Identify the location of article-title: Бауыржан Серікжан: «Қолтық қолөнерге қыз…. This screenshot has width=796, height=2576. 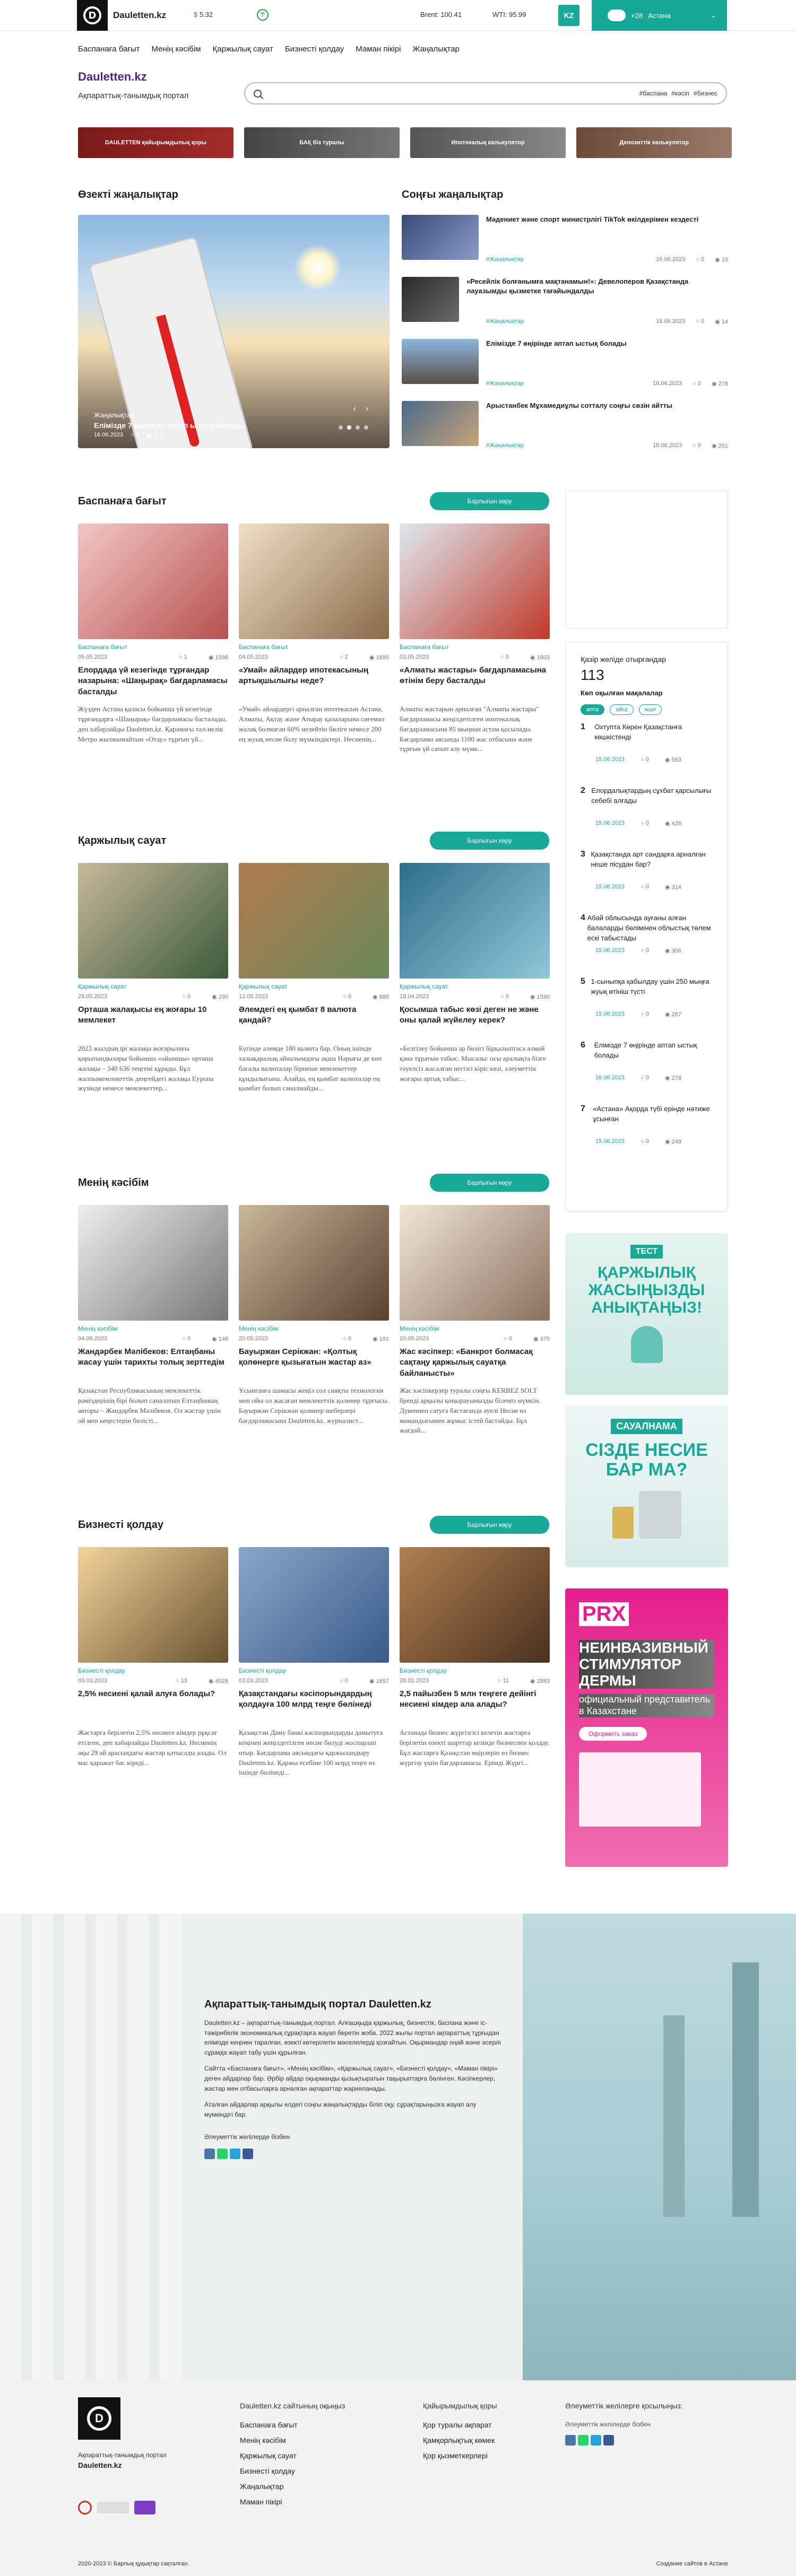
(314, 1363).